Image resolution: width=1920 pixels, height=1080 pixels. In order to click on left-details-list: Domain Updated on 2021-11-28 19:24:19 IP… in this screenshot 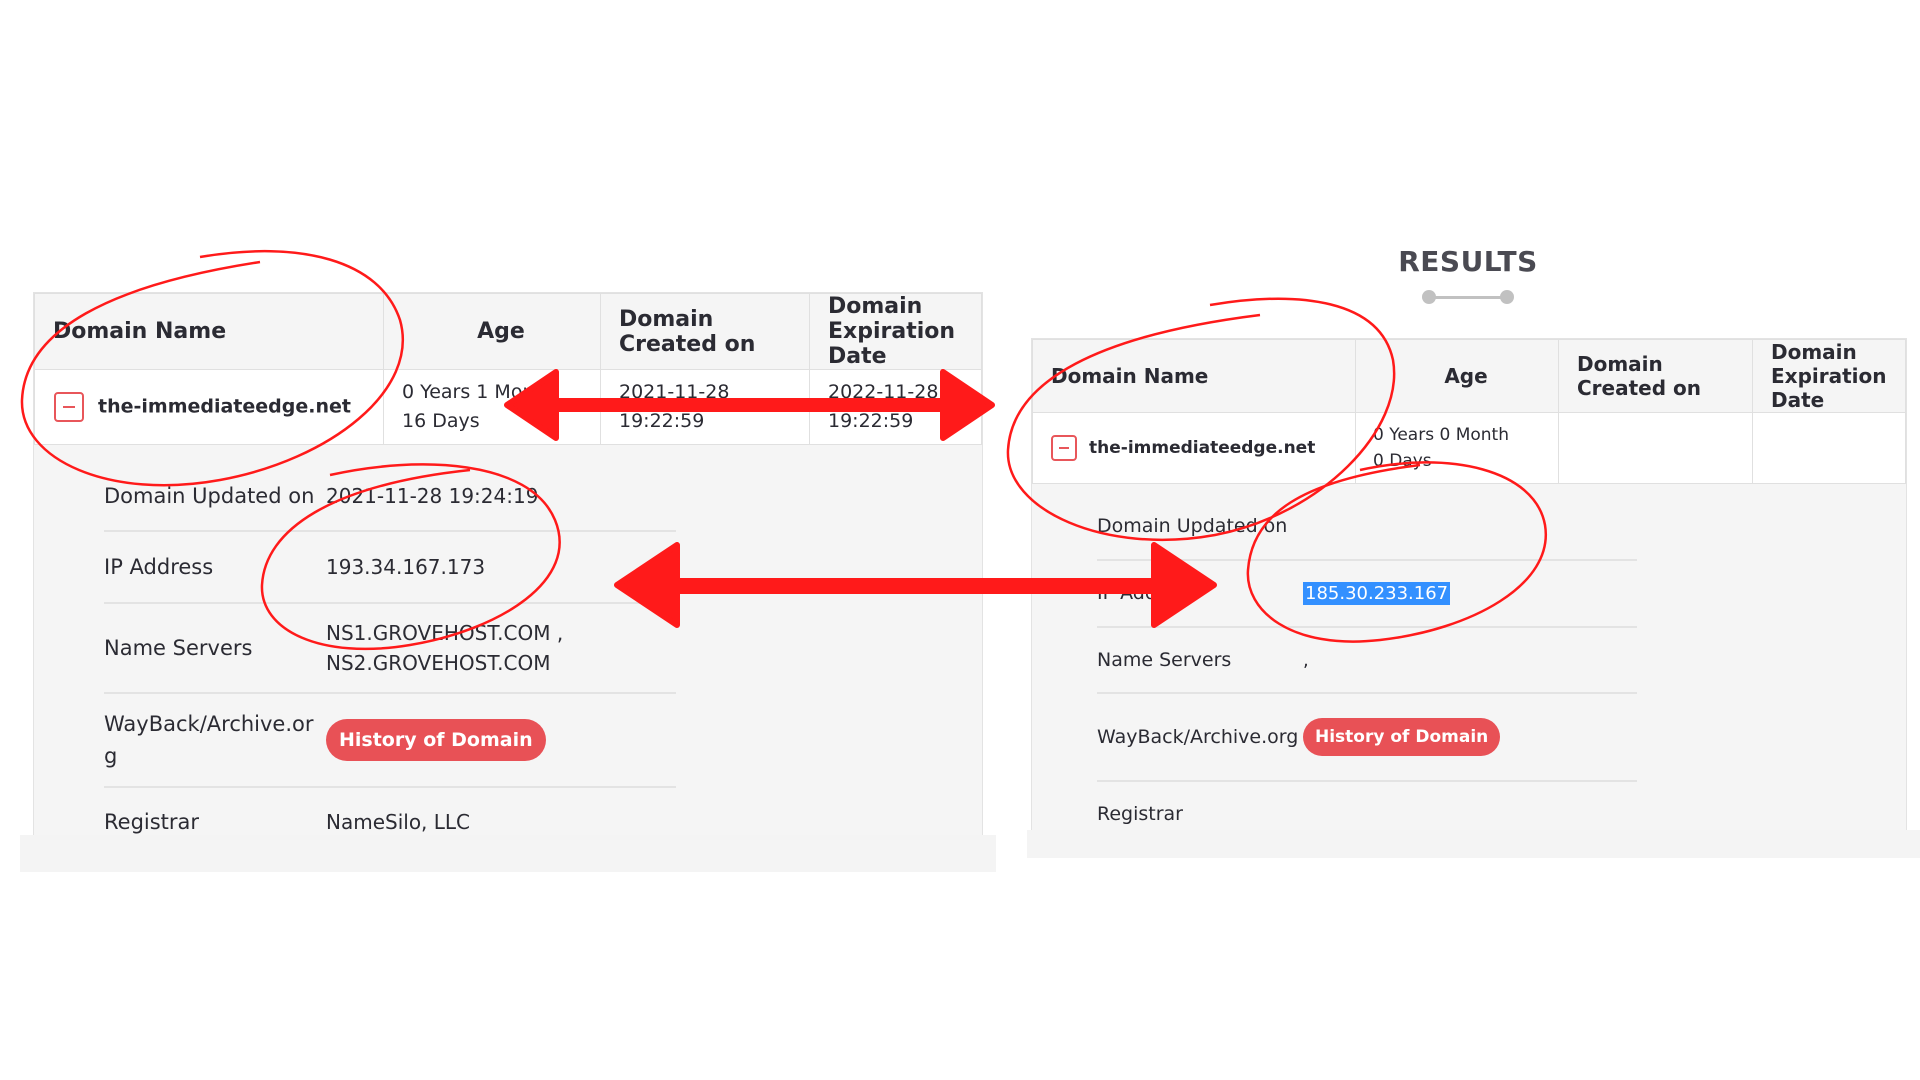, I will do `click(390, 658)`.